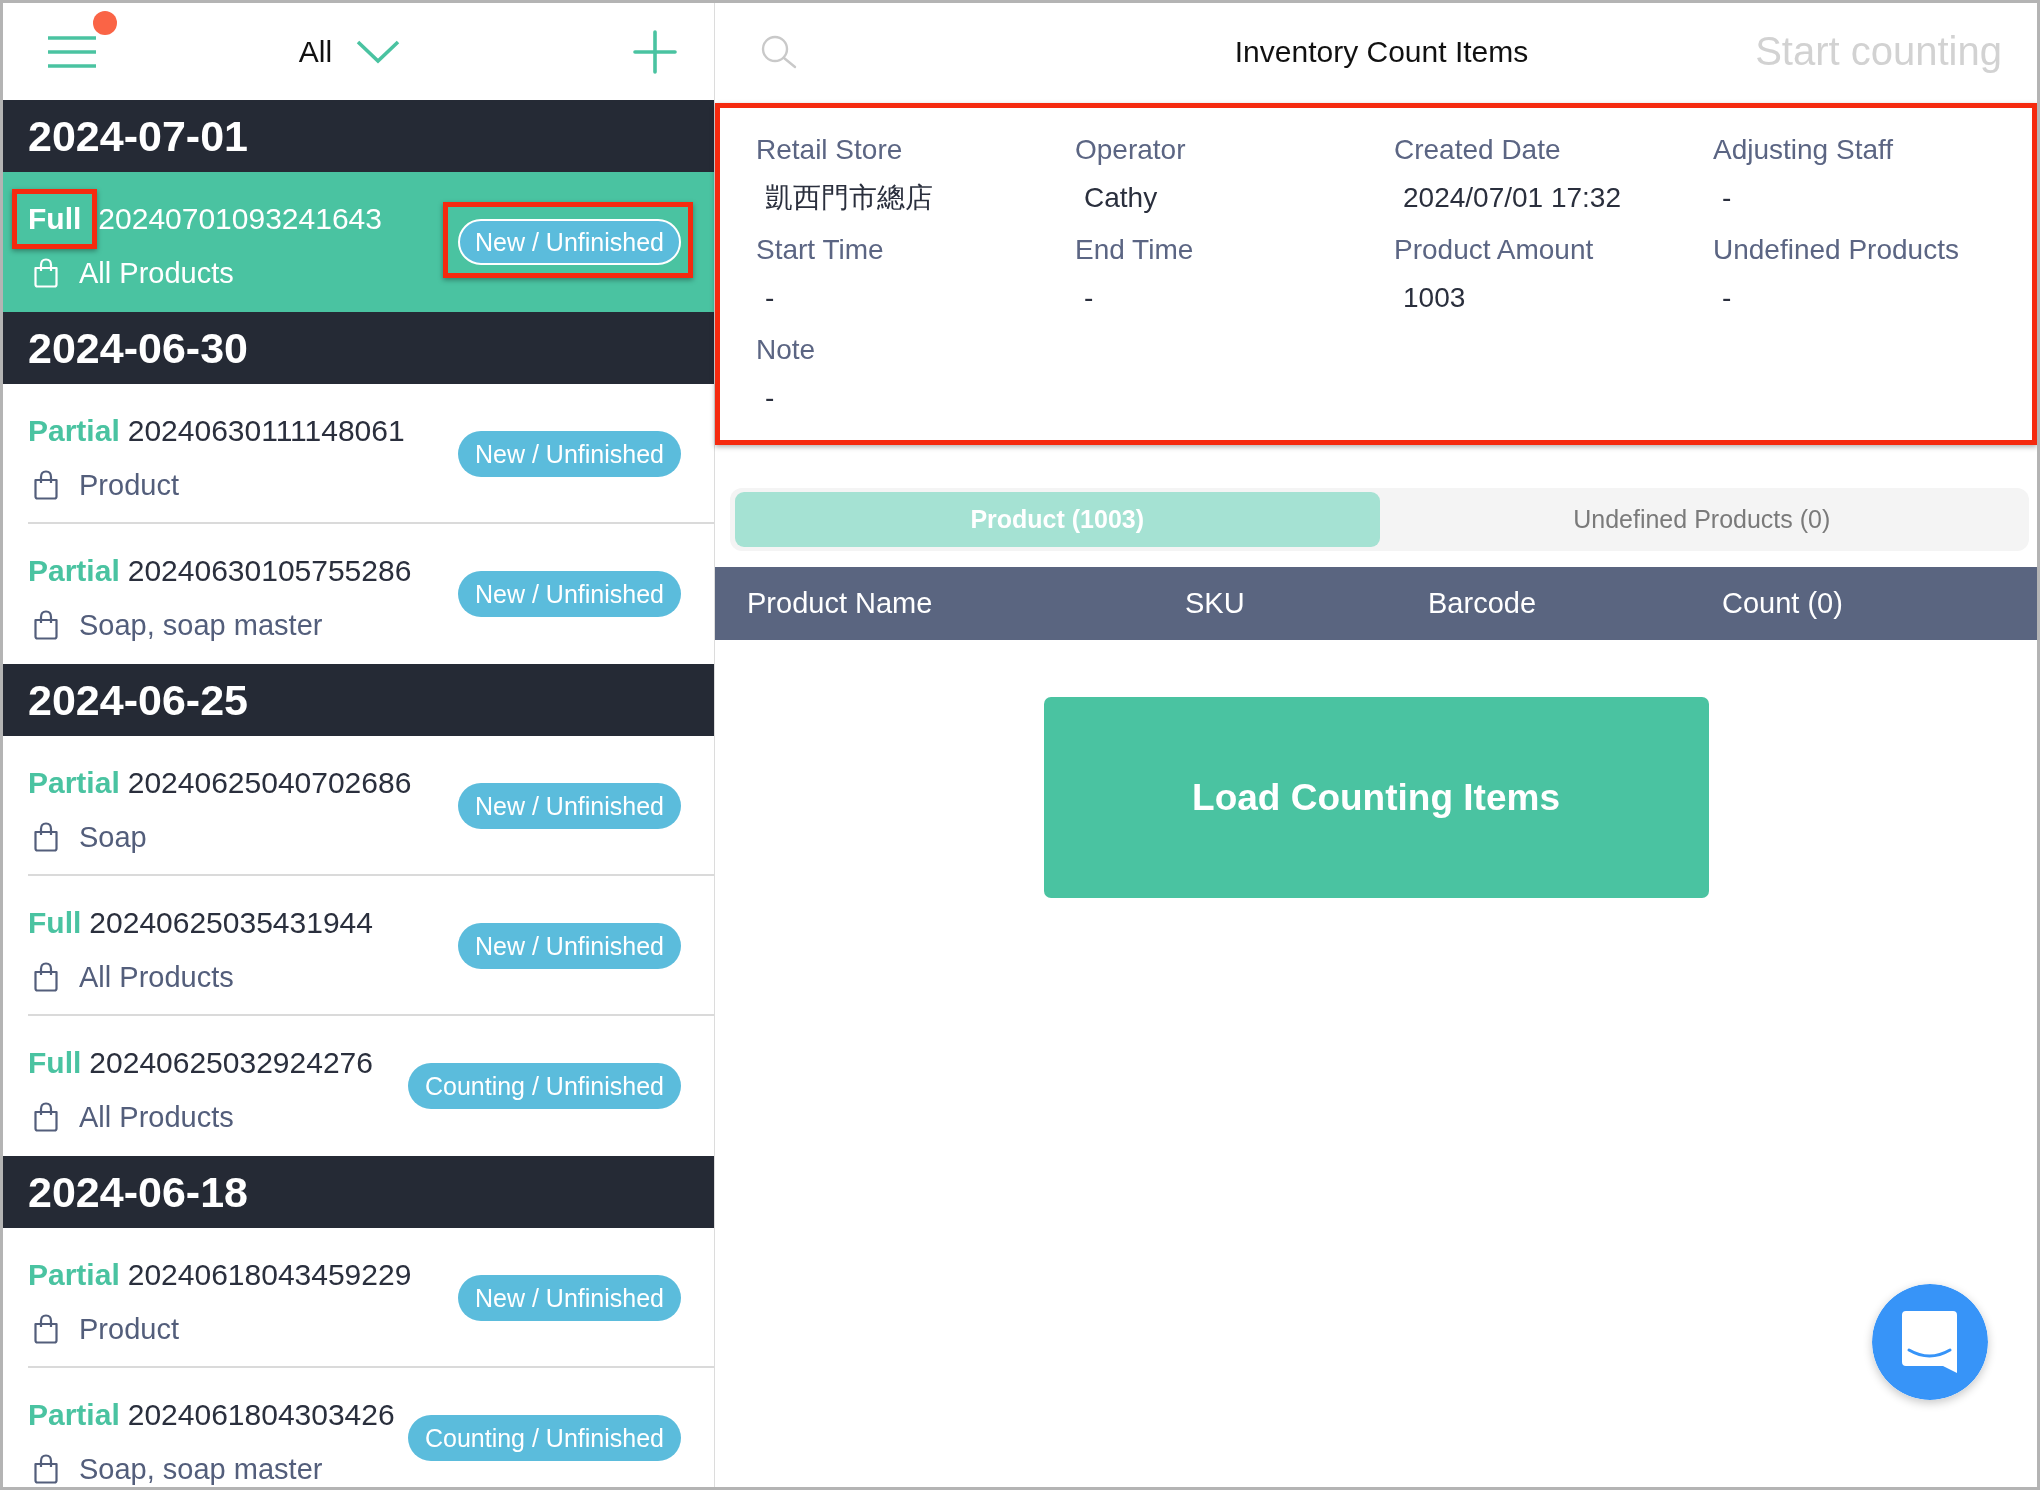 The image size is (2040, 1490). Describe the element at coordinates (113, 837) in the screenshot. I see `scope-label: Soap` at that location.